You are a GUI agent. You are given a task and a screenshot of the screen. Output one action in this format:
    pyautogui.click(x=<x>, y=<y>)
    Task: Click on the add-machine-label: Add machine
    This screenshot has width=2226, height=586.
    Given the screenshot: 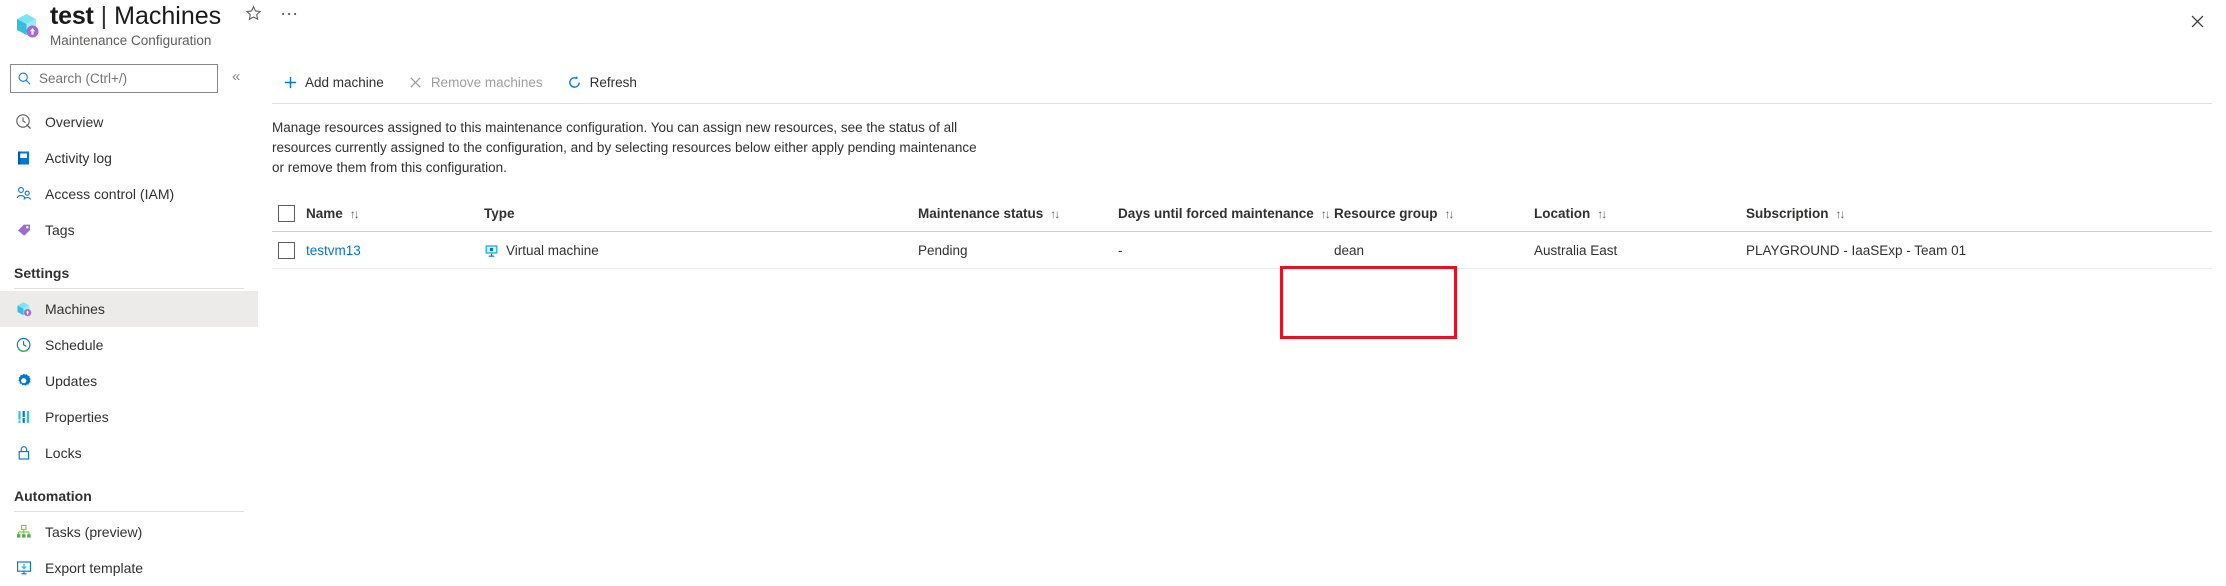 What is the action you would take?
    pyautogui.click(x=344, y=82)
    